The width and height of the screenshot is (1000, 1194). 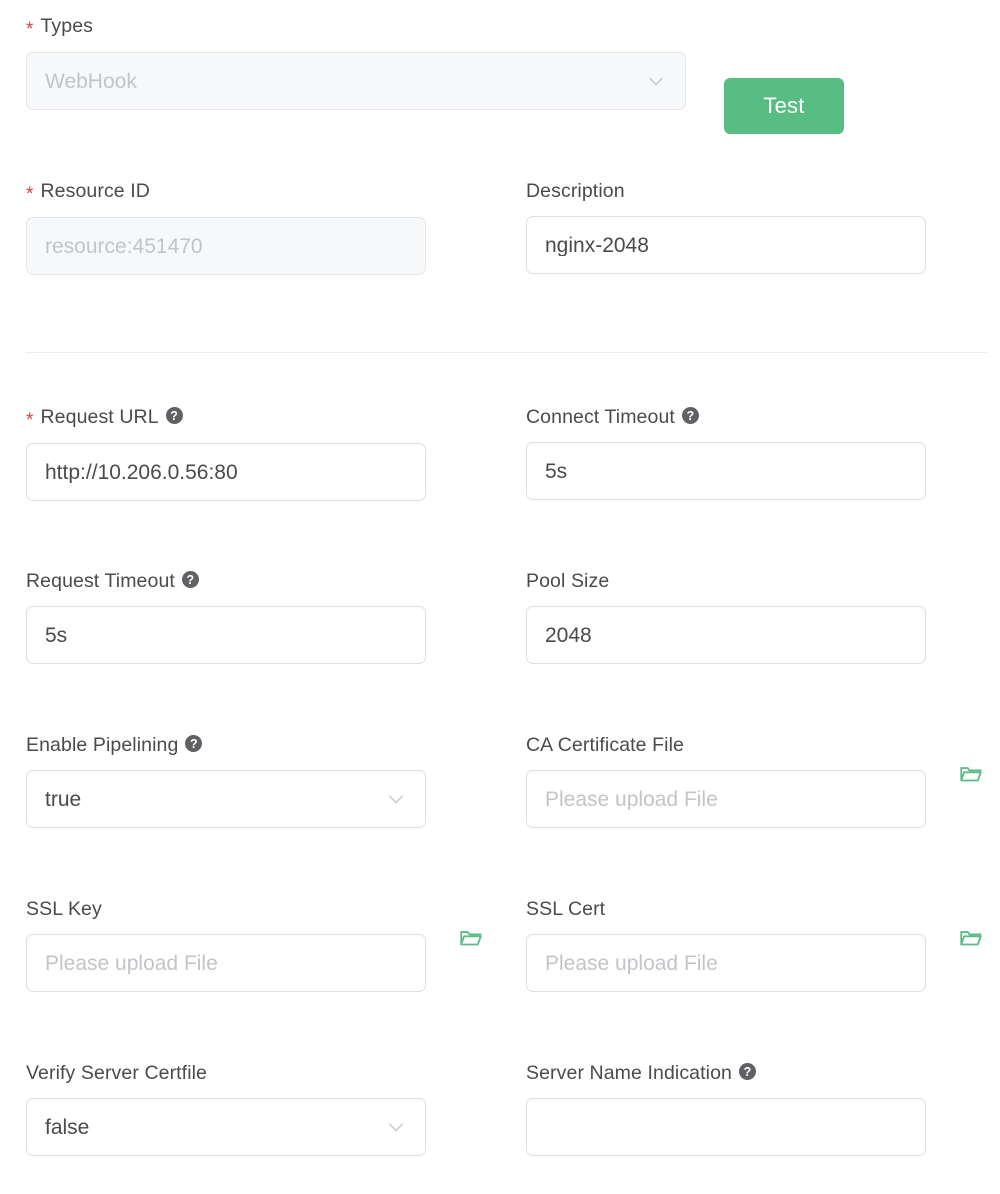 What do you see at coordinates (566, 909) in the screenshot?
I see `label-ssl-cert: SSL Cert` at bounding box center [566, 909].